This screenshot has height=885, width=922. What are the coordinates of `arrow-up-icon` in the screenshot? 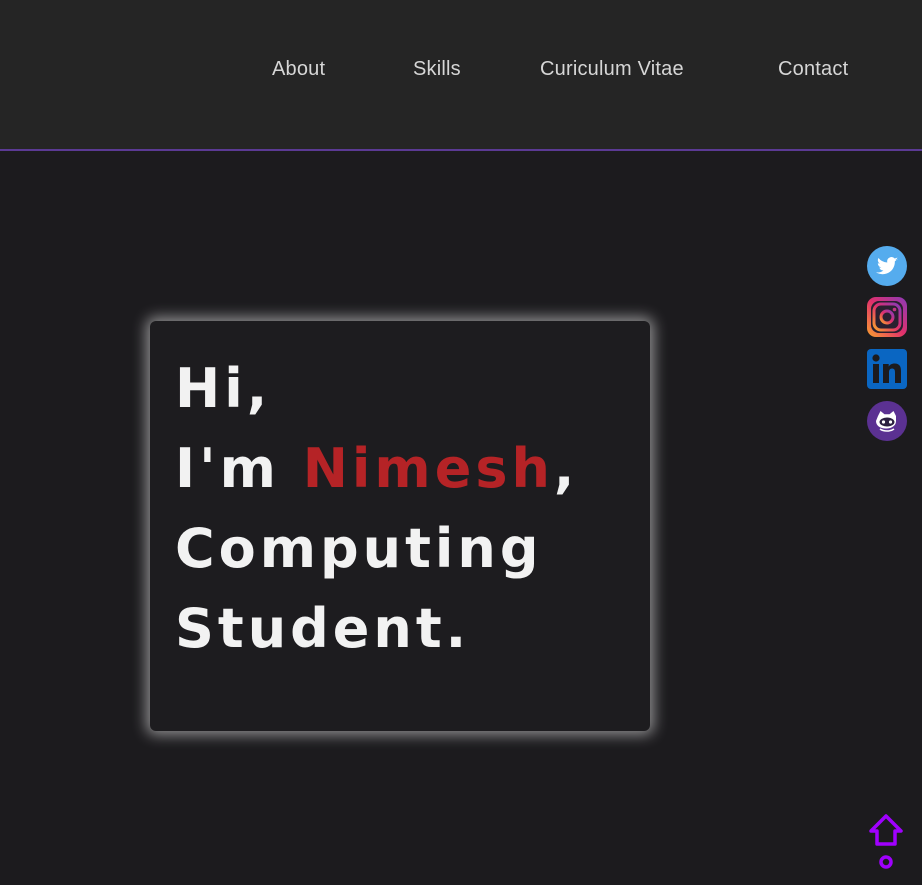 It's located at (886, 841).